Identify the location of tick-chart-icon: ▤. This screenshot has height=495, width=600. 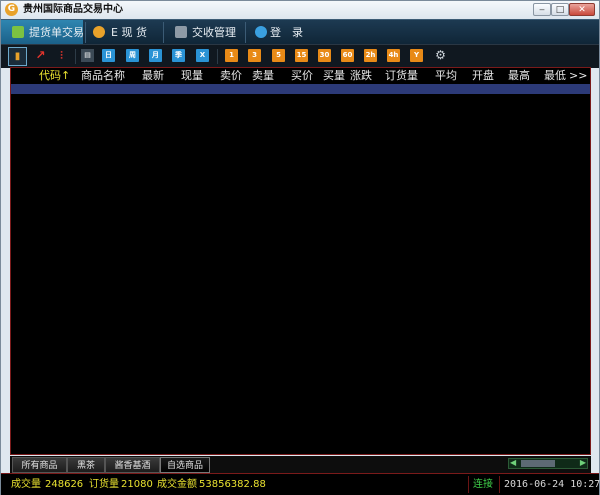
(87, 55).